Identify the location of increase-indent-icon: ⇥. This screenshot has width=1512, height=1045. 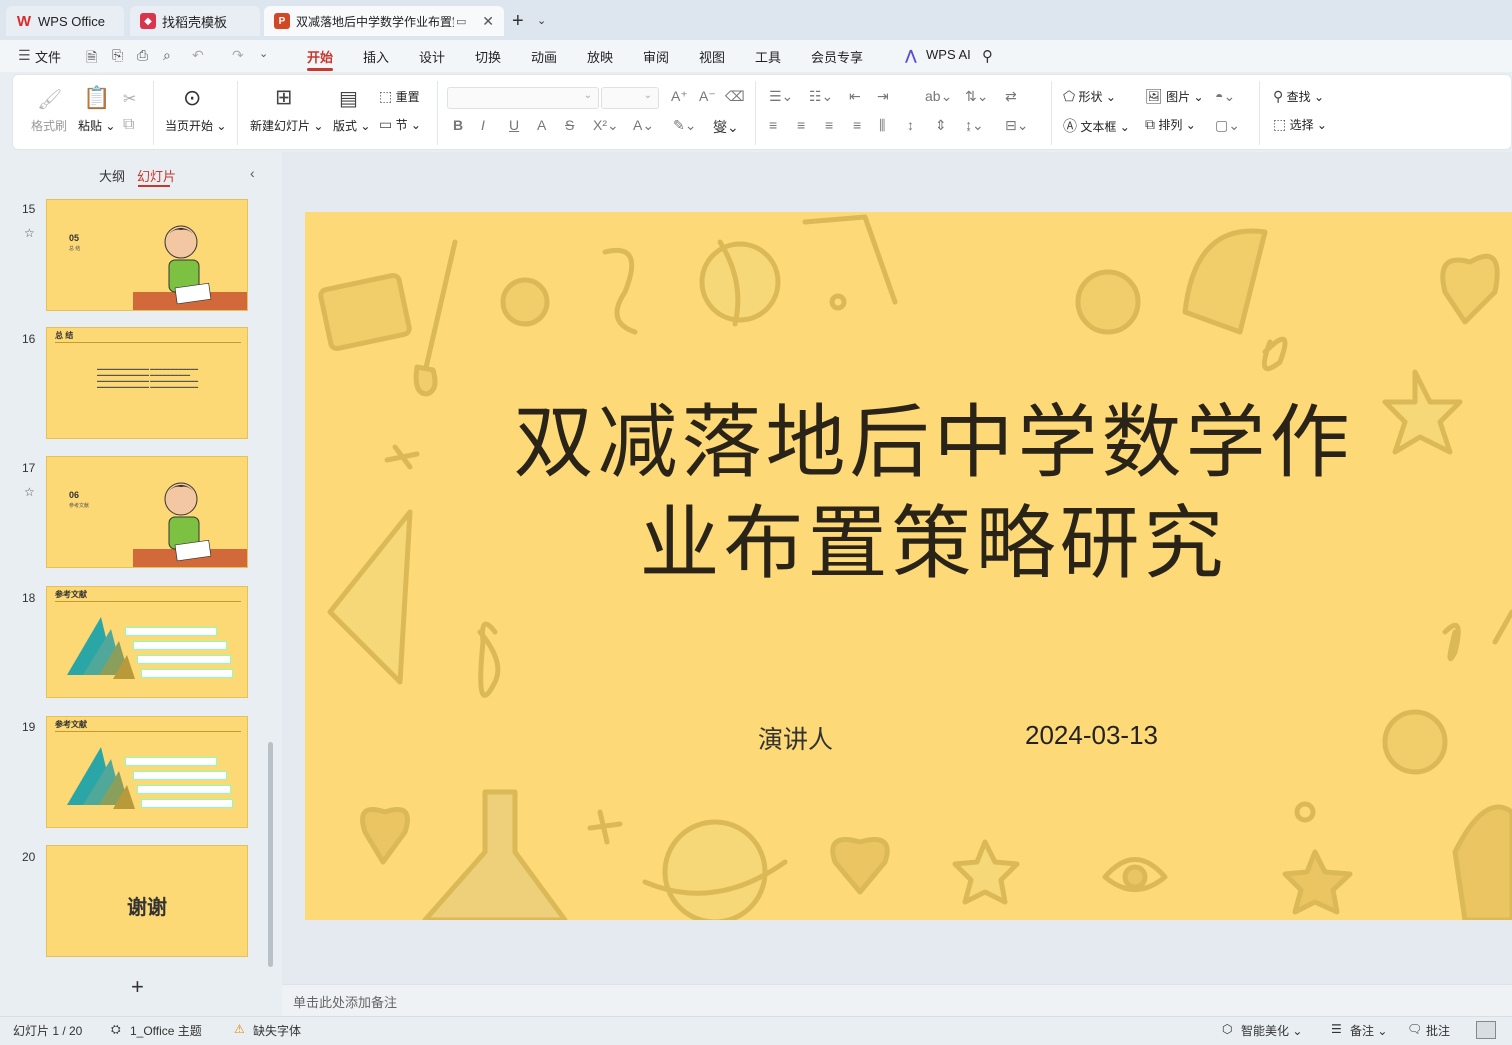
(883, 96).